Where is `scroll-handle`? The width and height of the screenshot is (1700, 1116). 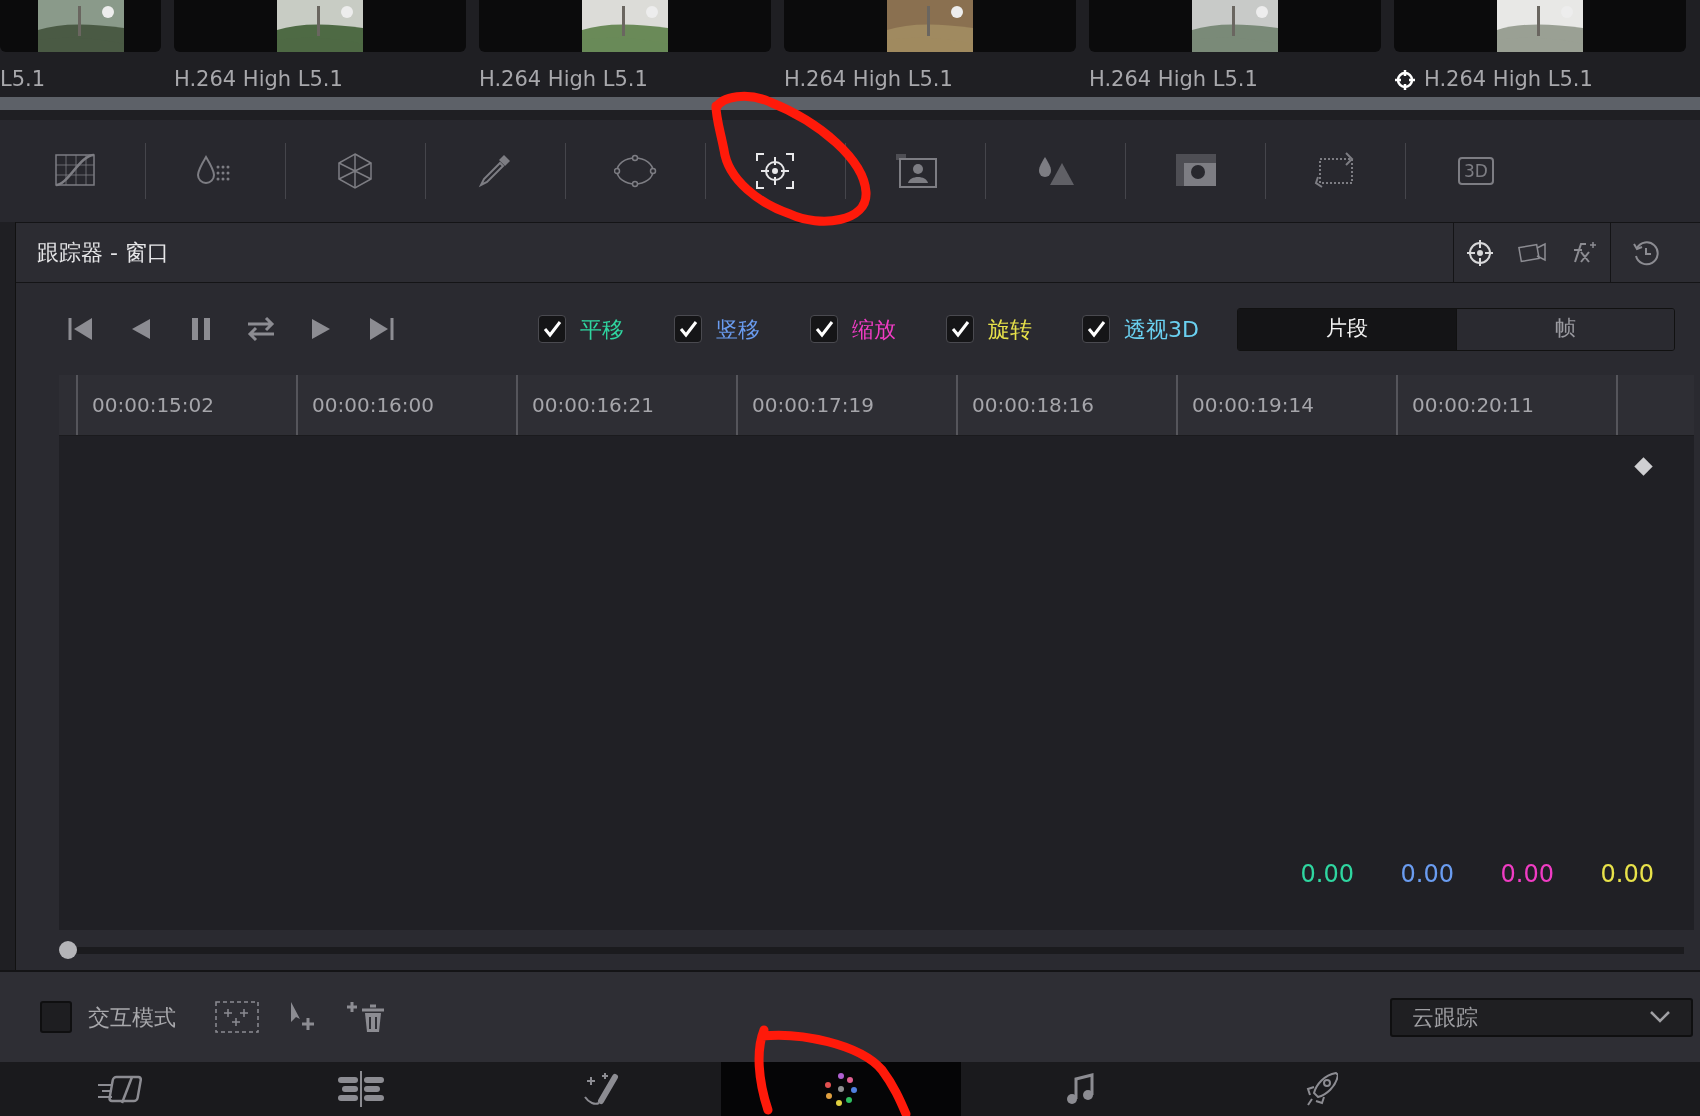 scroll-handle is located at coordinates (68, 950).